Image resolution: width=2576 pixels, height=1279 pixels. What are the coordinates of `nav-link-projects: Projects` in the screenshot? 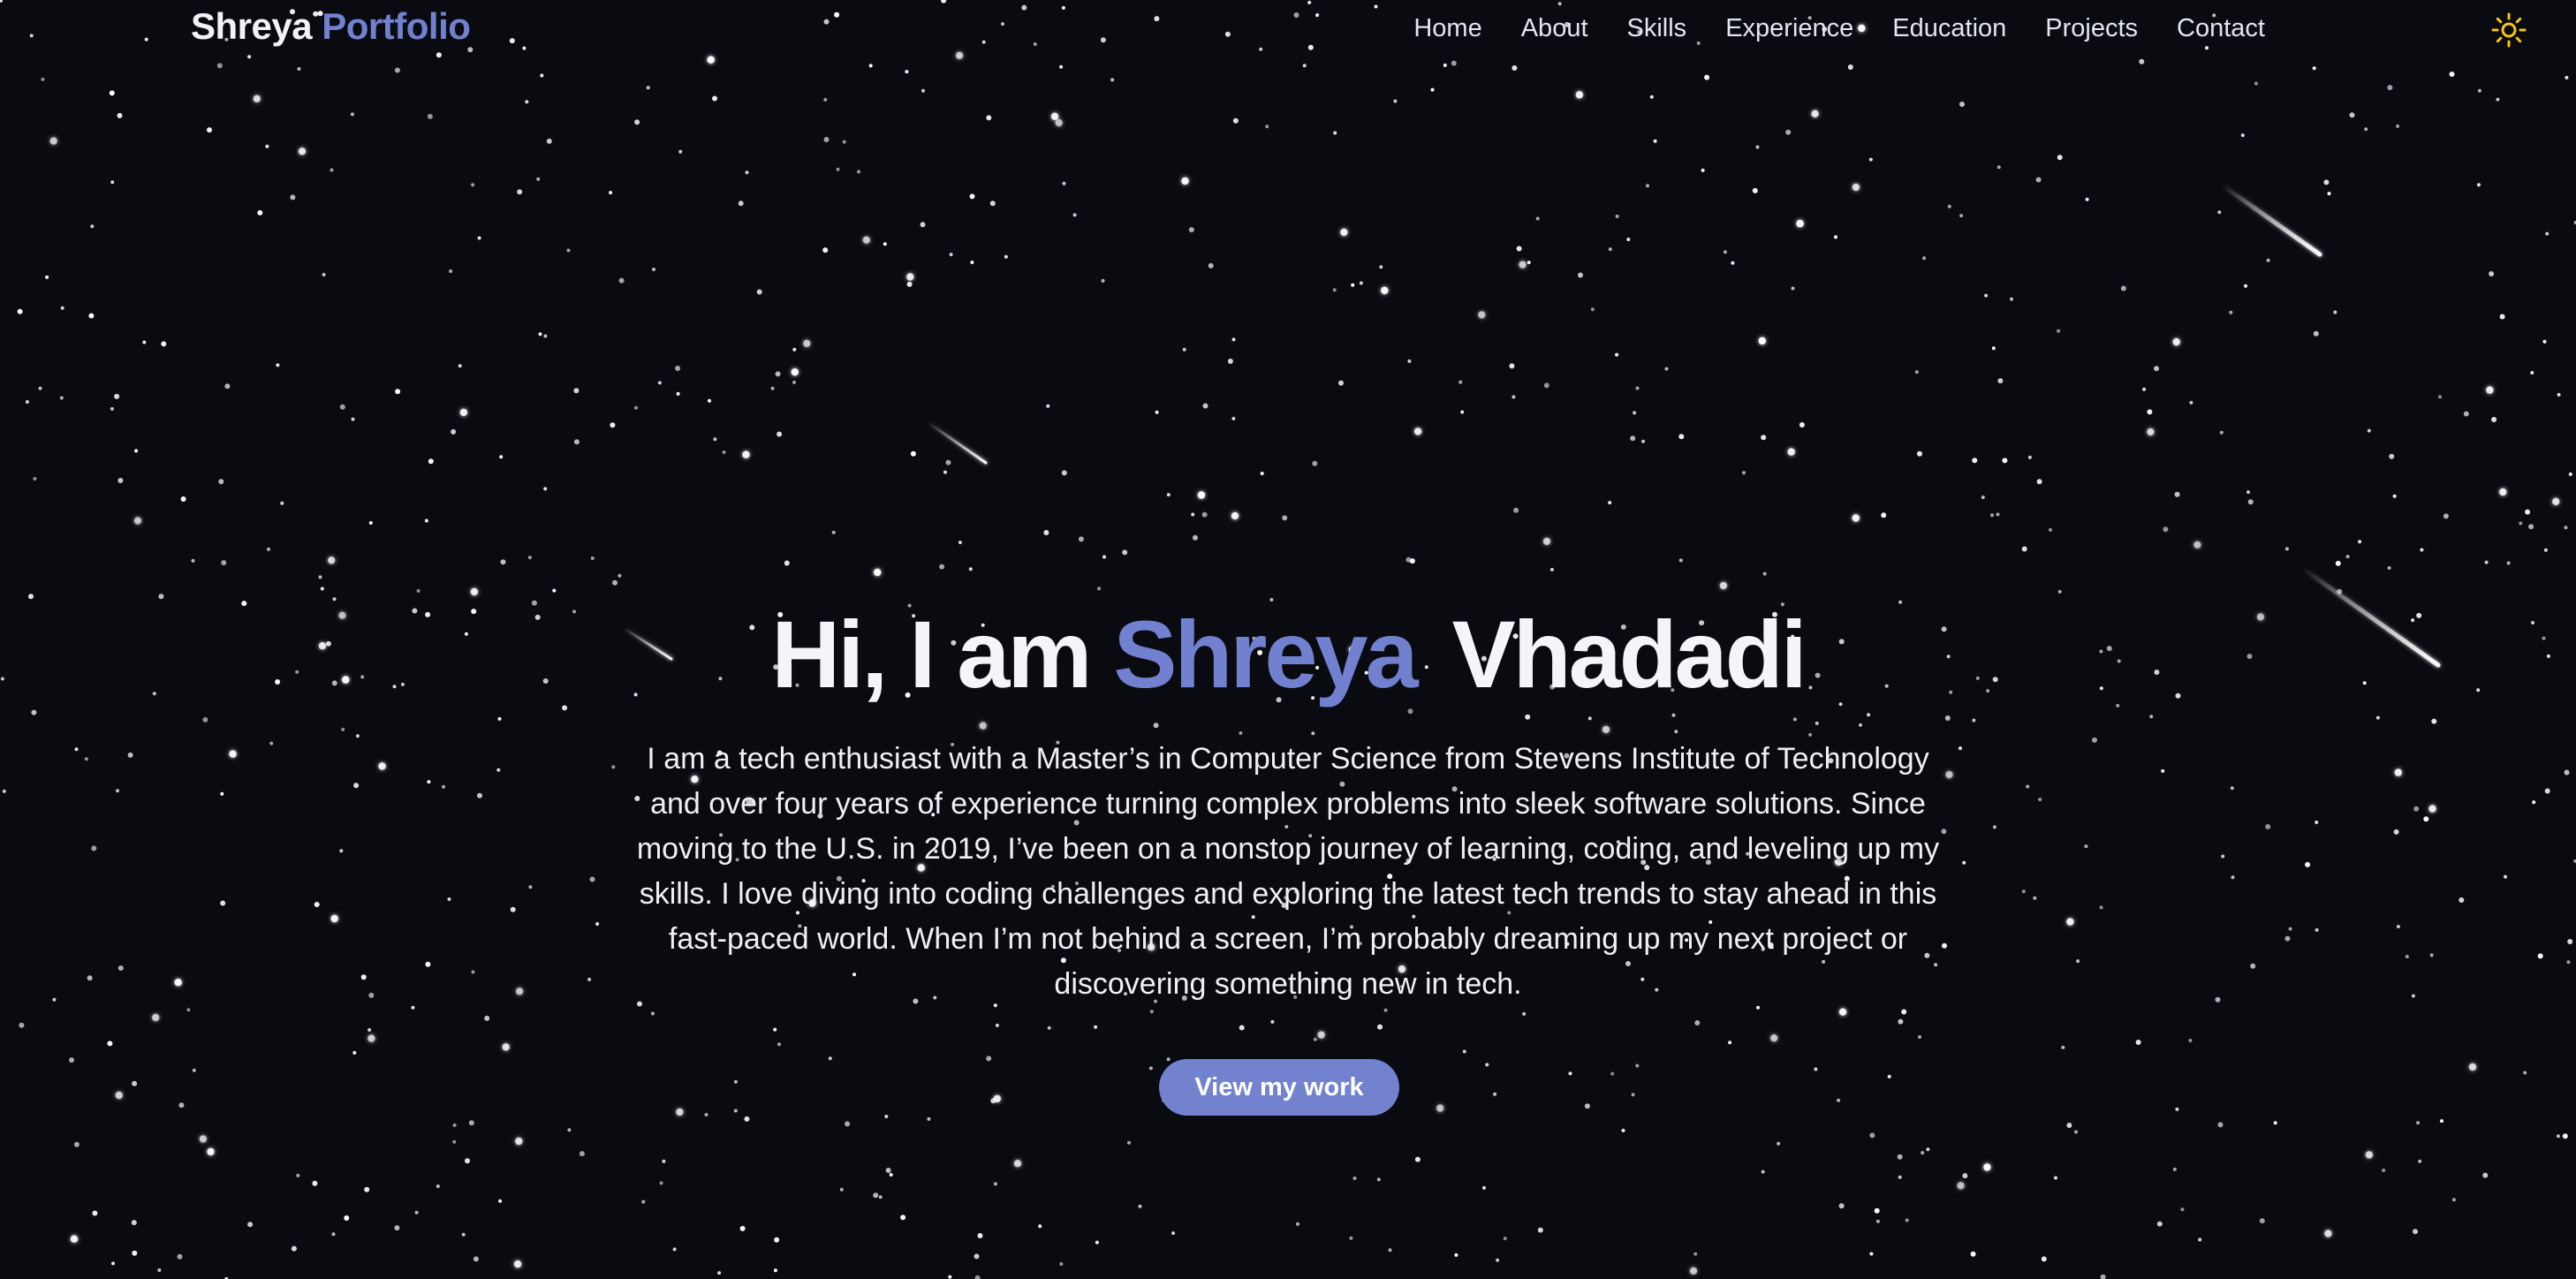 It's located at (2092, 28).